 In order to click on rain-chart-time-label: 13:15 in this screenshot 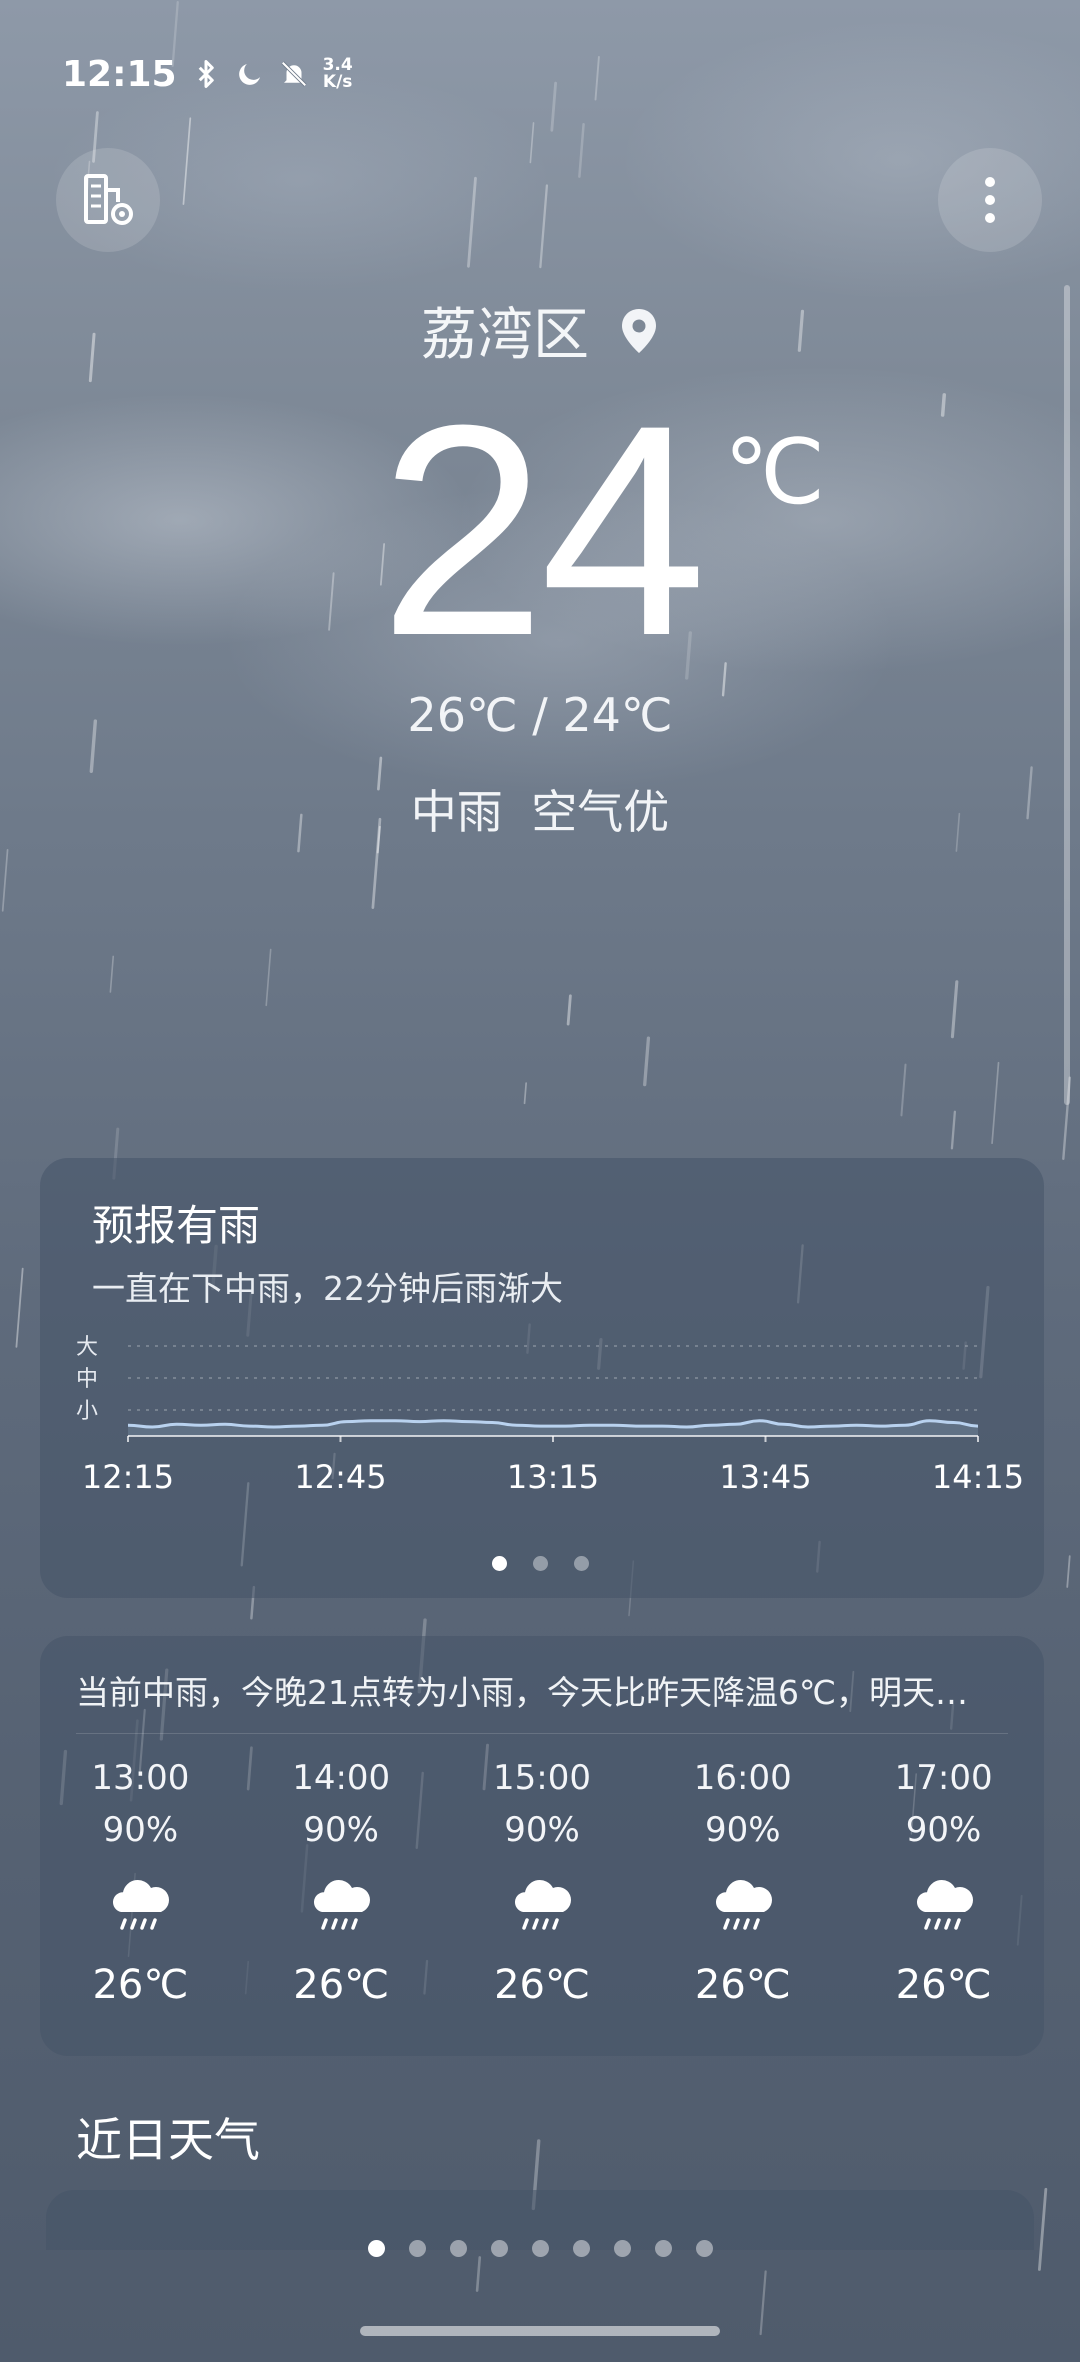, I will do `click(553, 1477)`.